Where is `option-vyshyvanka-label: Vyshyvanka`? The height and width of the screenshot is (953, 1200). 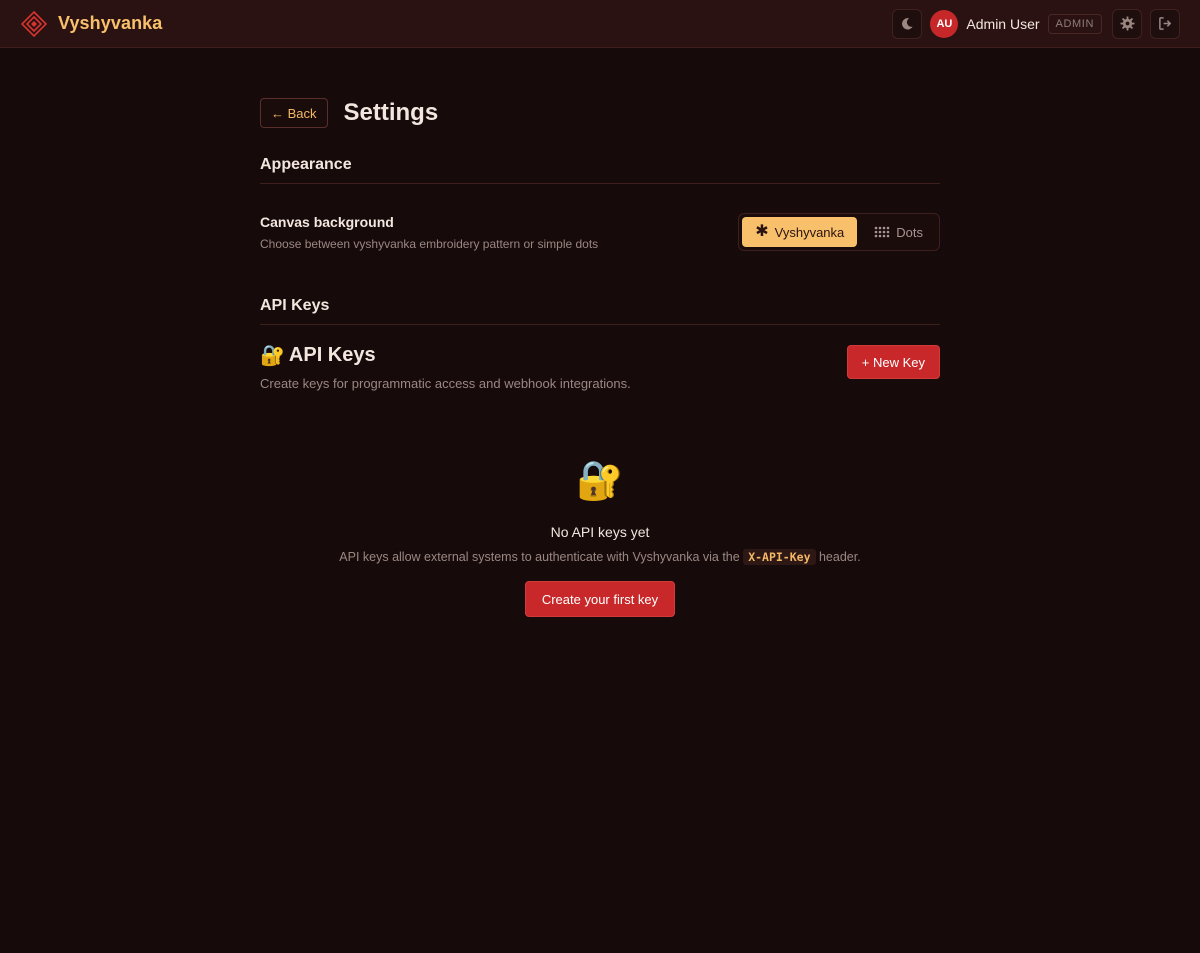 option-vyshyvanka-label: Vyshyvanka is located at coordinates (809, 232).